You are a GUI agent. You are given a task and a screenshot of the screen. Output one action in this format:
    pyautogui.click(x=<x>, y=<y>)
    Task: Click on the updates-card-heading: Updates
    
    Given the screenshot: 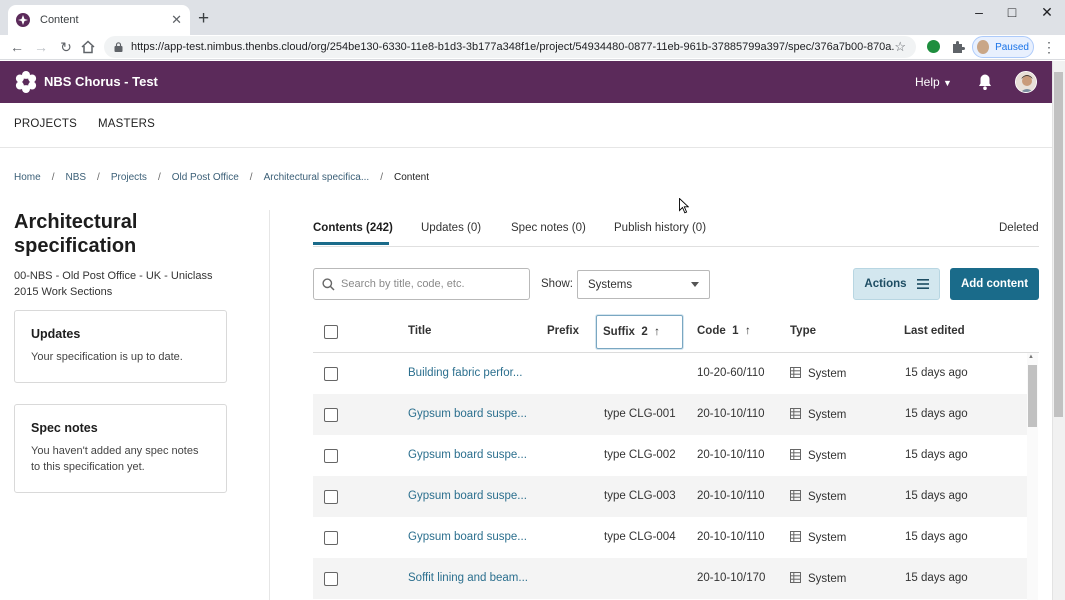 What is the action you would take?
    pyautogui.click(x=56, y=334)
    